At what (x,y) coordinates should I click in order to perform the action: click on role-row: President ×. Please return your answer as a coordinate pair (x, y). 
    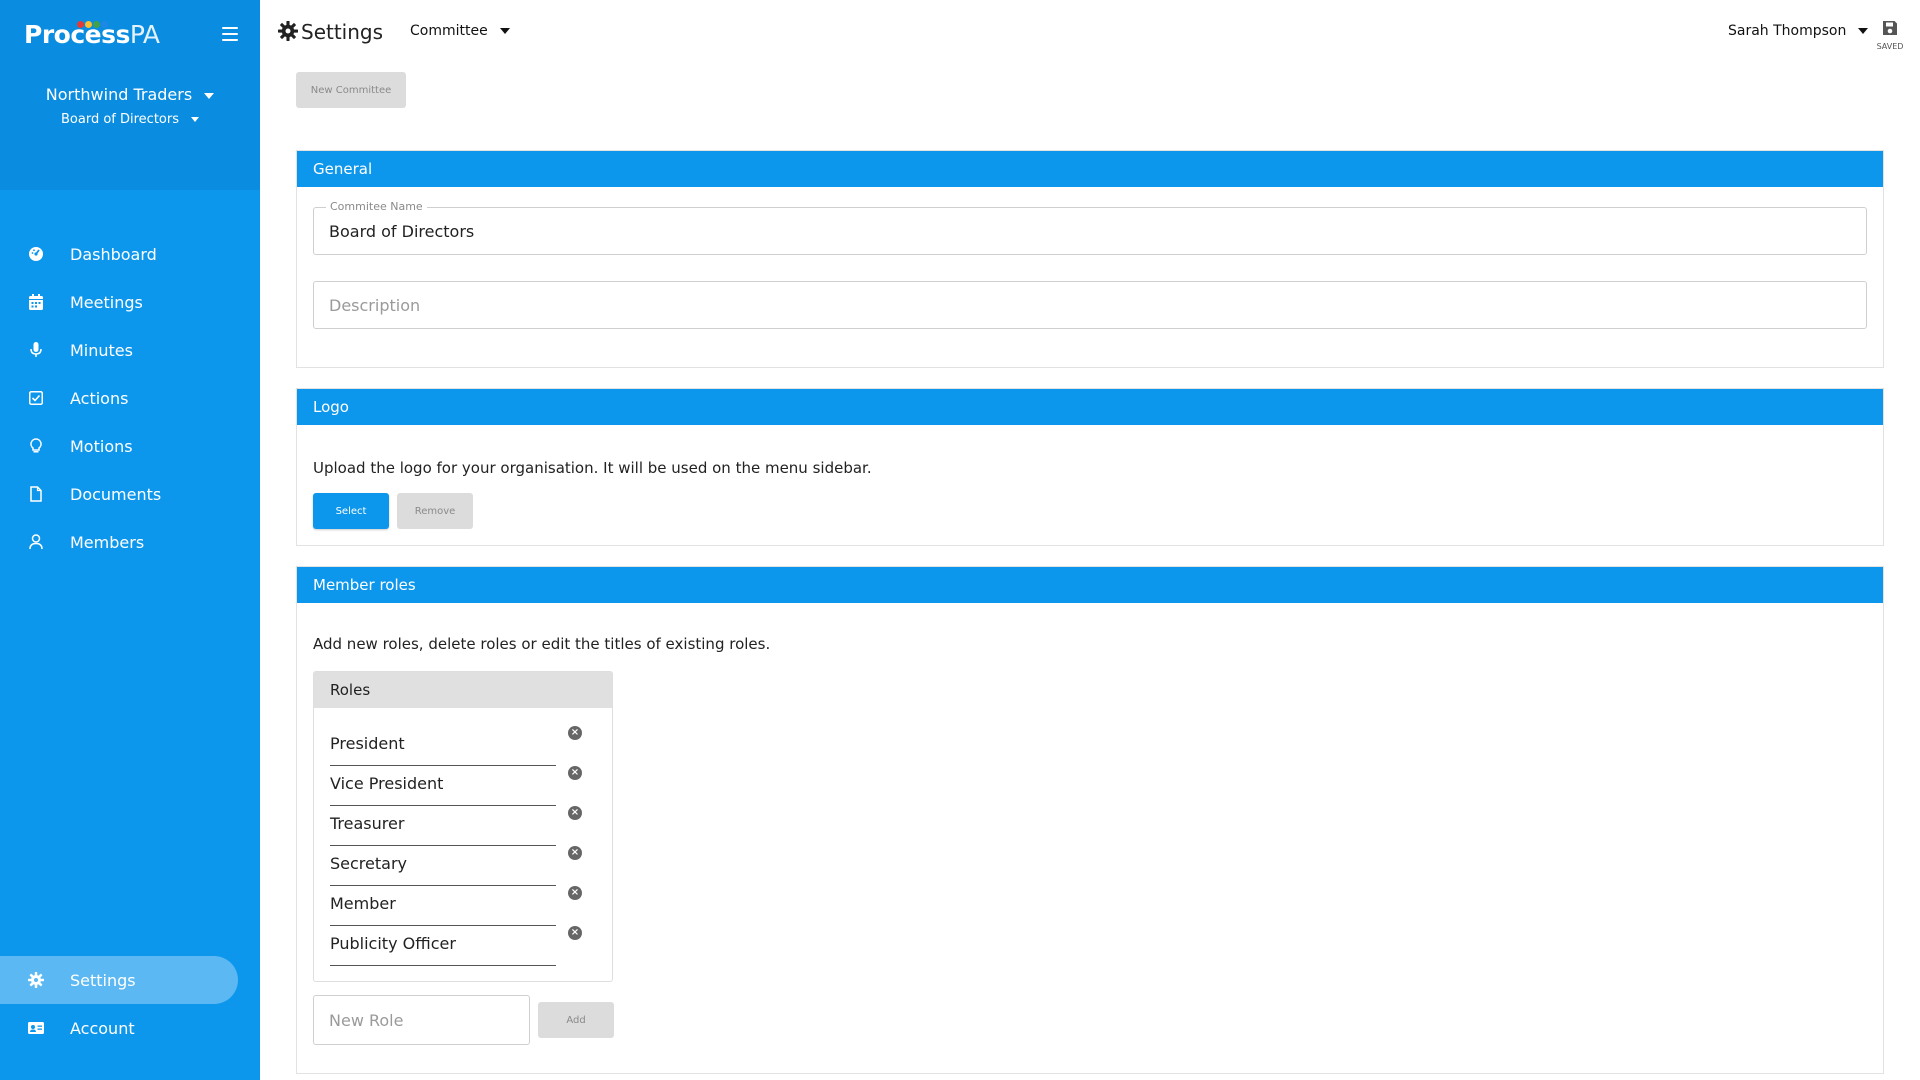
    Looking at the image, I should click on (460, 746).